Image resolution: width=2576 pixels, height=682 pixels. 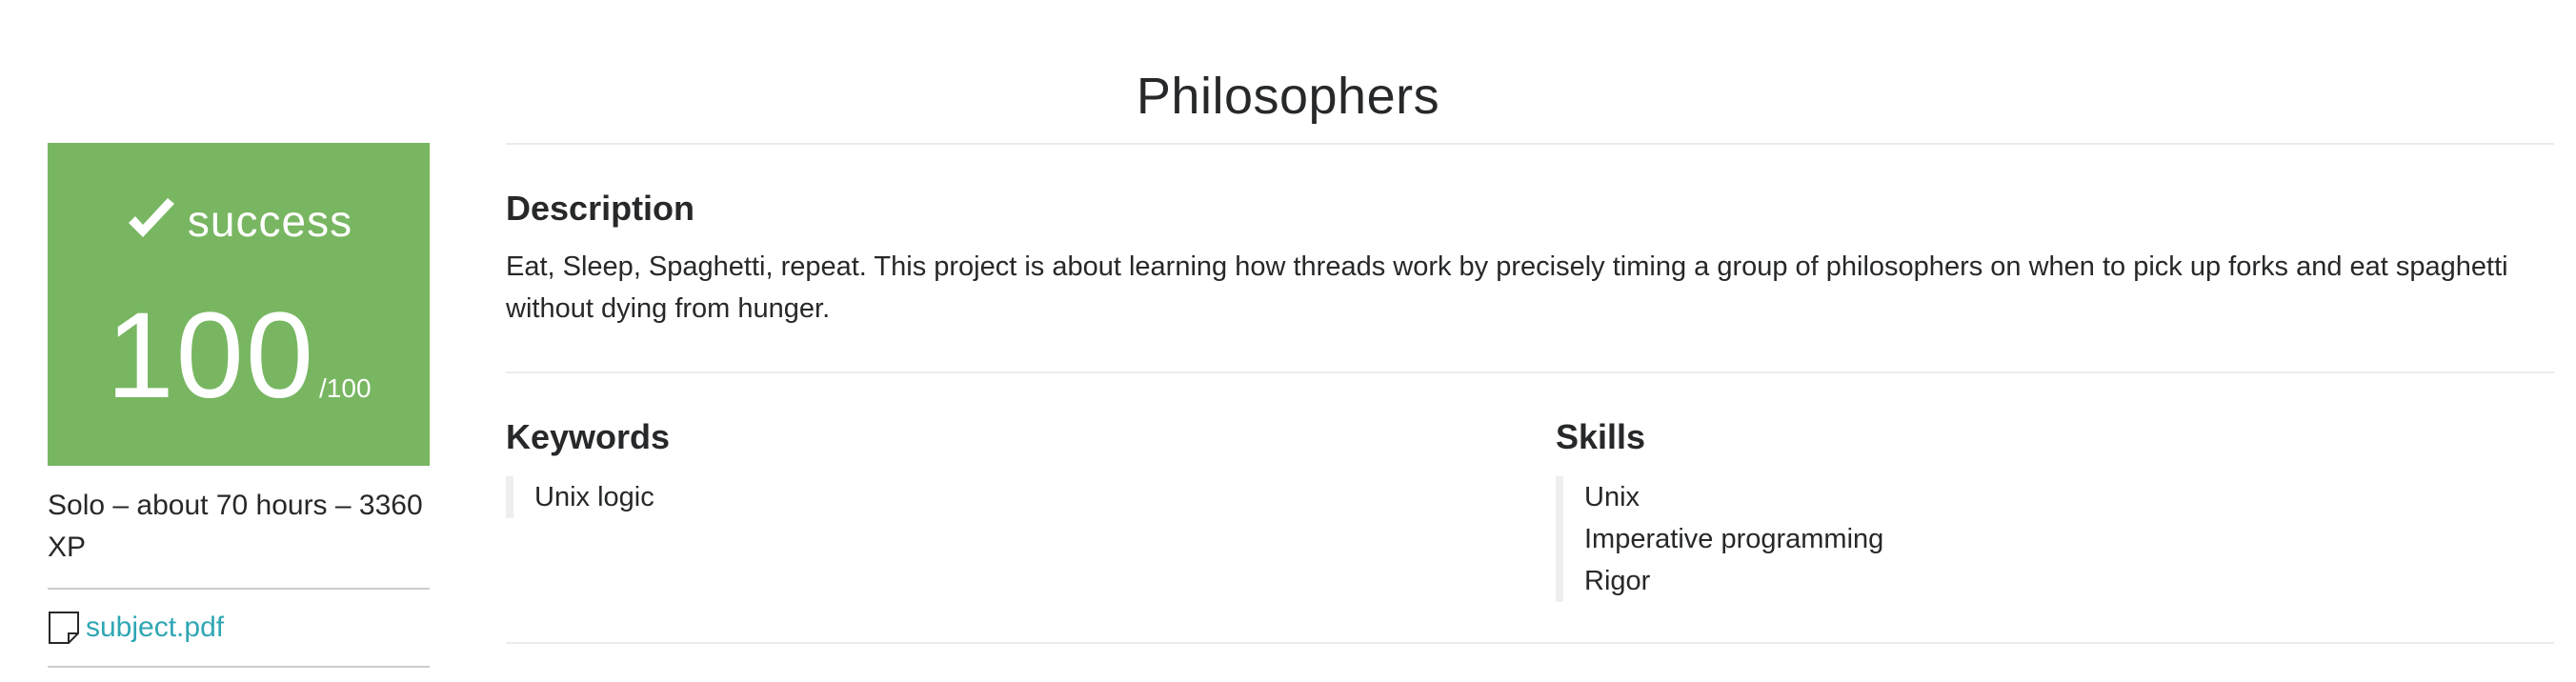 I want to click on grade-card: success 100/100, so click(x=239, y=304).